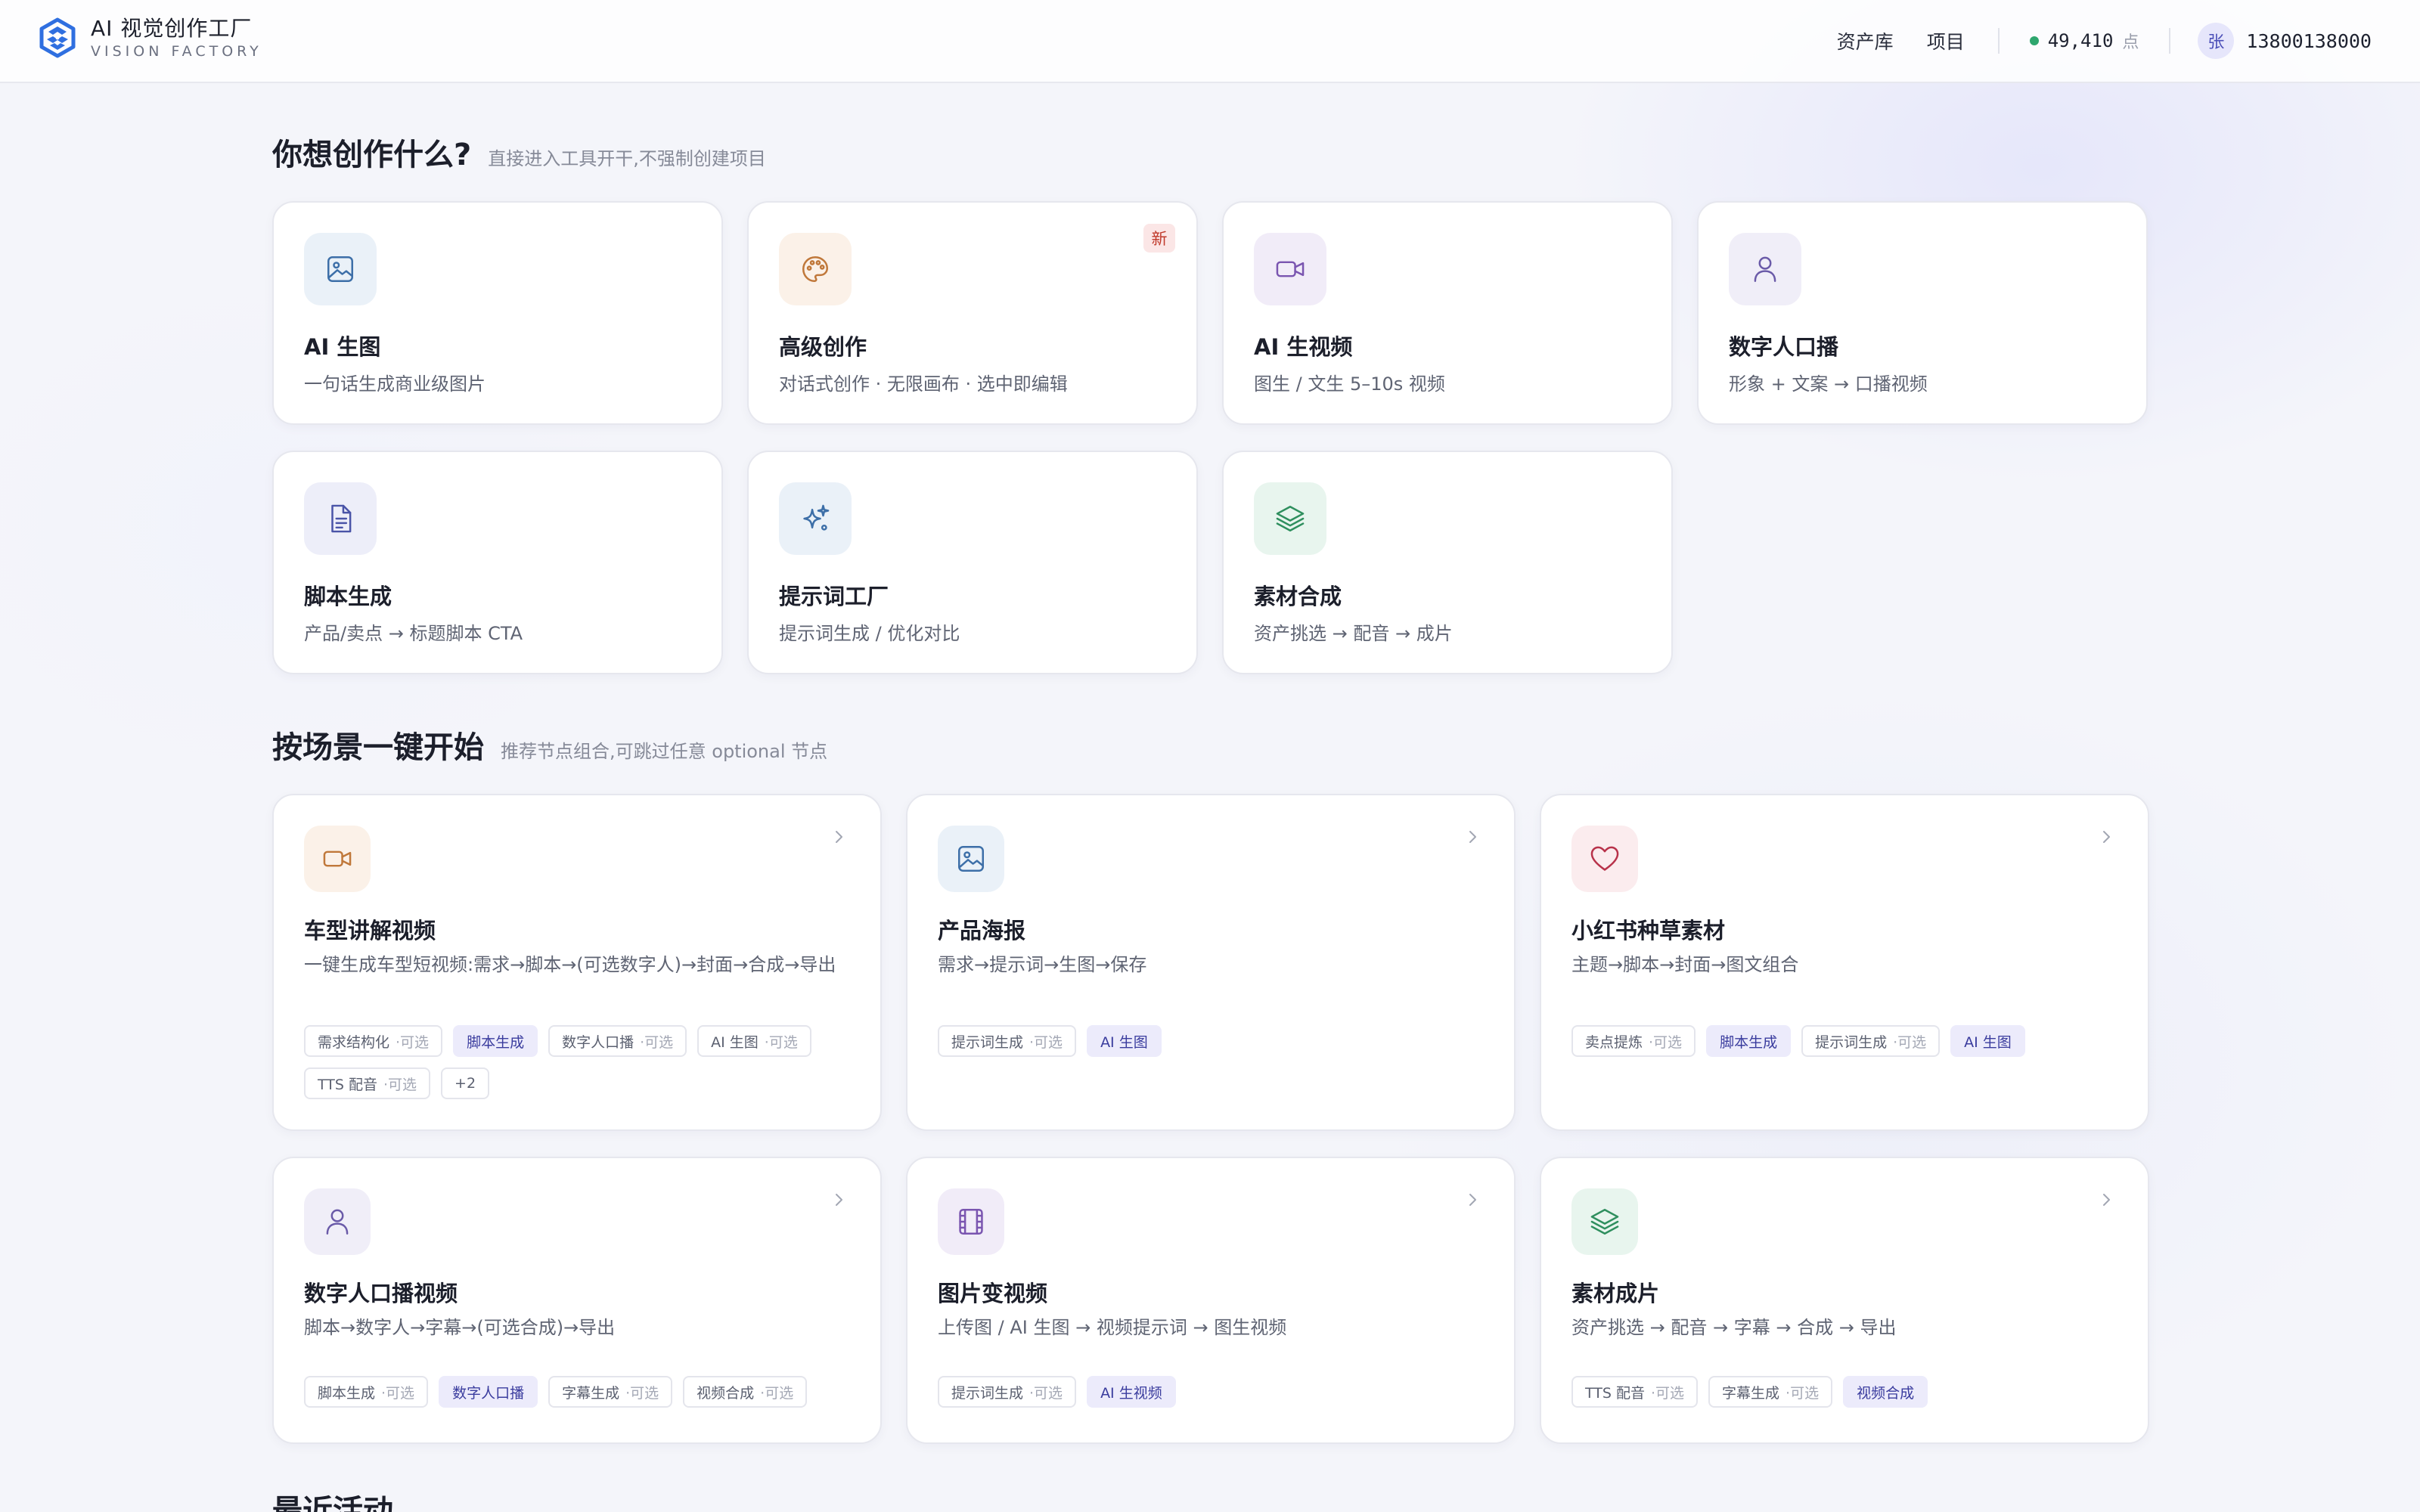  I want to click on nav-divider, so click(2170, 41).